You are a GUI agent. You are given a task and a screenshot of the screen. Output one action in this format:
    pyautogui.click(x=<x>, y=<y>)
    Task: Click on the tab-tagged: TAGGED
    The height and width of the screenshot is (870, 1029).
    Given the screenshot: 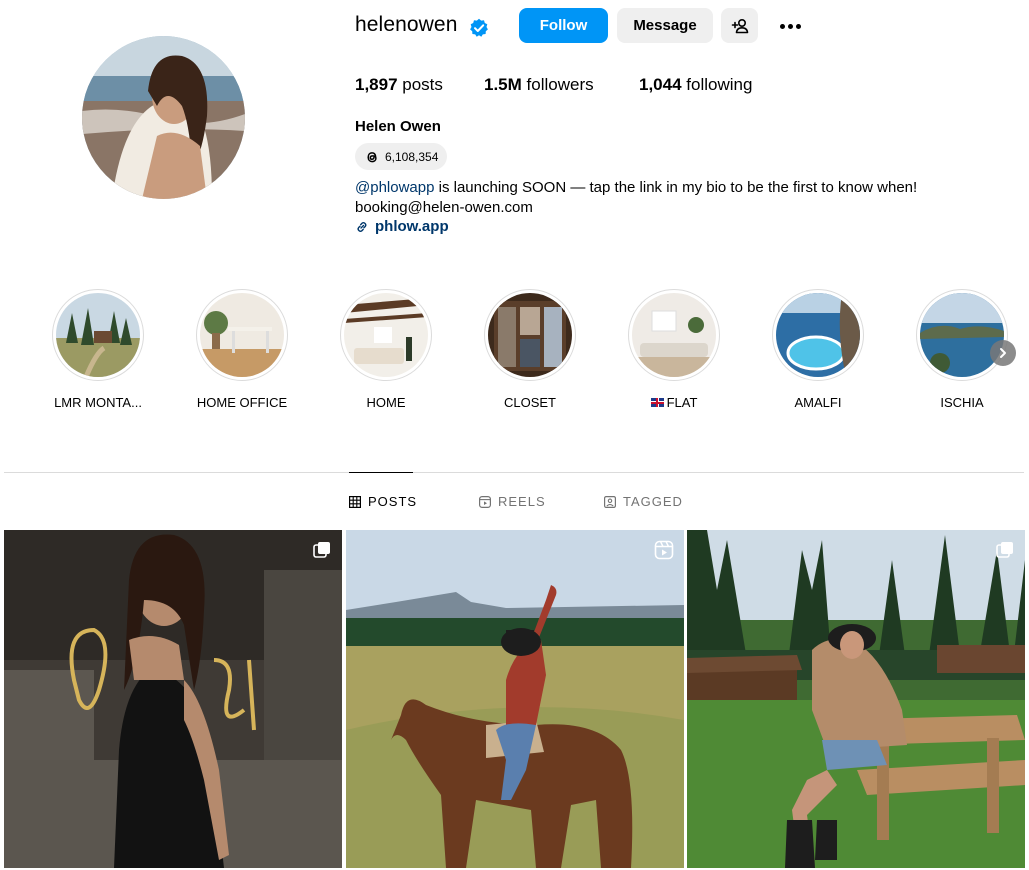 What is the action you would take?
    pyautogui.click(x=643, y=501)
    